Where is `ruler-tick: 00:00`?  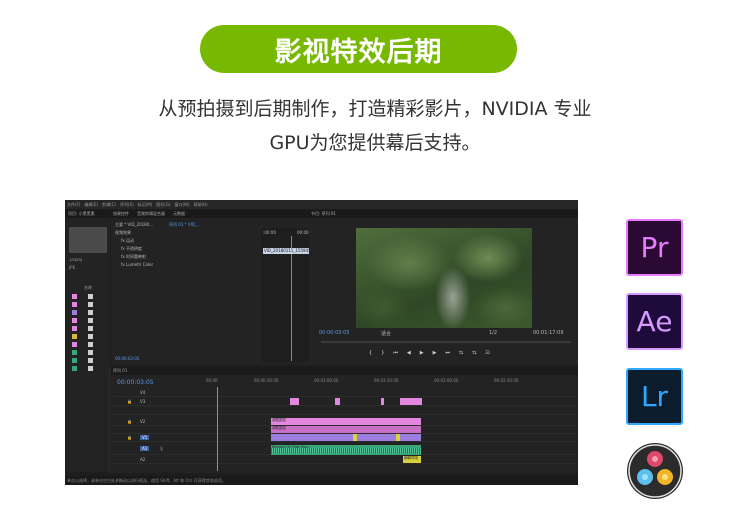
ruler-tick: 00:00 is located at coordinates (212, 380).